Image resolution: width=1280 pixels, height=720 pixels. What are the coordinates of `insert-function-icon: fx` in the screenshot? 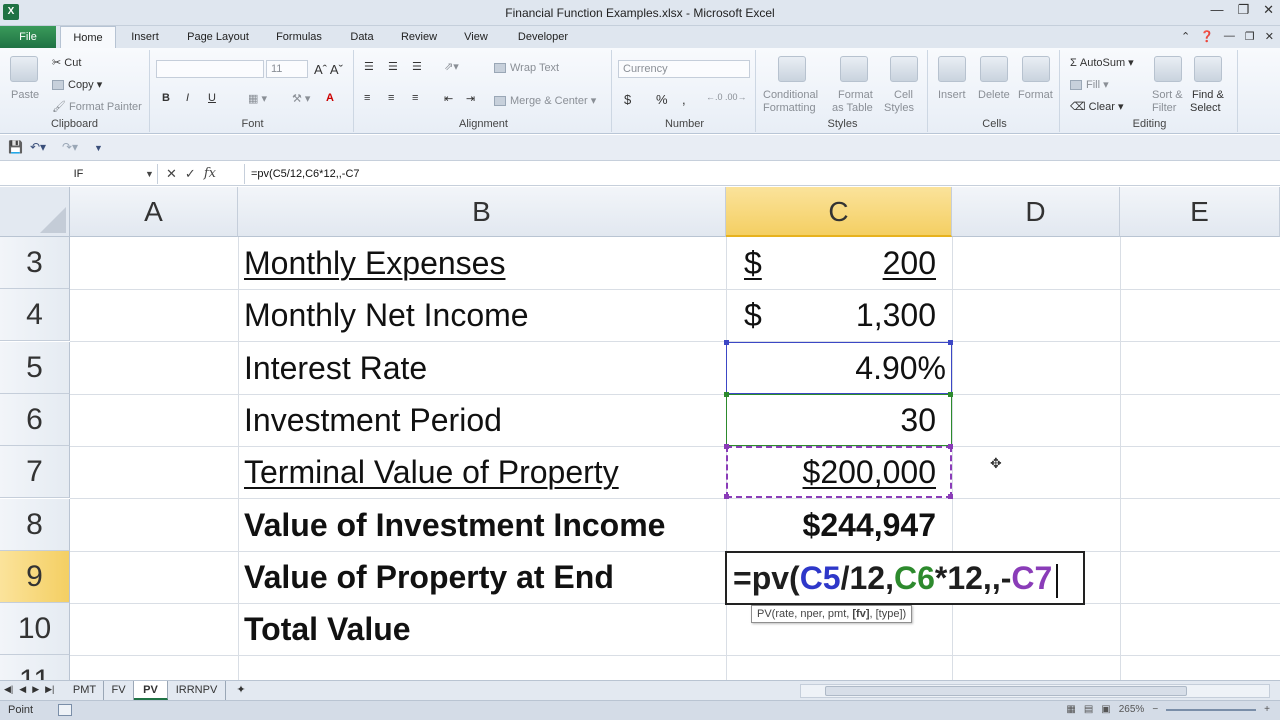 It's located at (210, 174).